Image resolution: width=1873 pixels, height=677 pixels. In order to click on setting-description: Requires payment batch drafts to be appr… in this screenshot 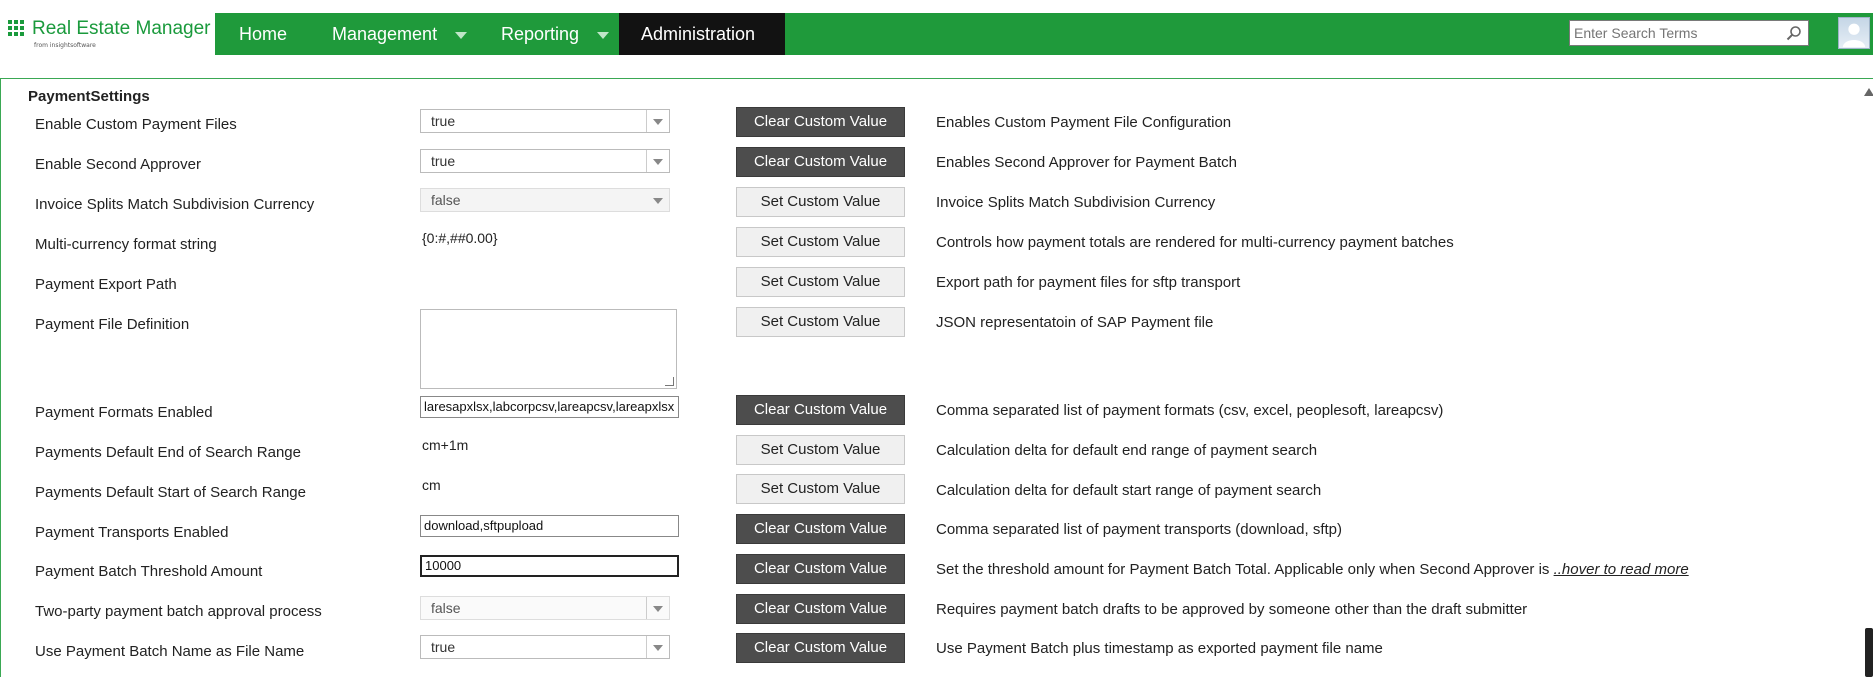, I will do `click(1232, 609)`.